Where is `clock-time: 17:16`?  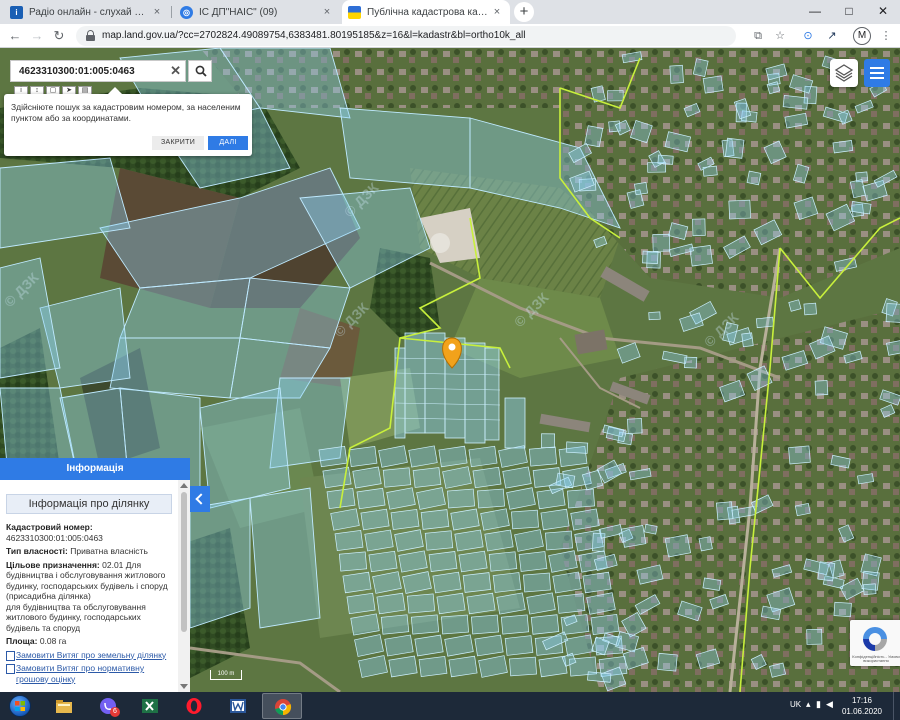 clock-time: 17:16 is located at coordinates (862, 700).